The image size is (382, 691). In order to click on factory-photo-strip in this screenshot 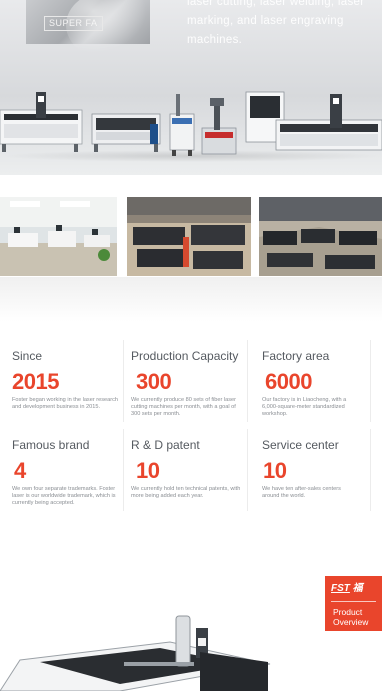, I will do `click(191, 237)`.